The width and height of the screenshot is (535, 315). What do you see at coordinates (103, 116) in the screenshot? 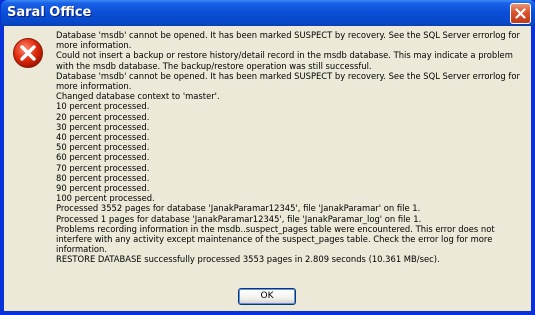
I see `message-line: 20 percent processed.` at bounding box center [103, 116].